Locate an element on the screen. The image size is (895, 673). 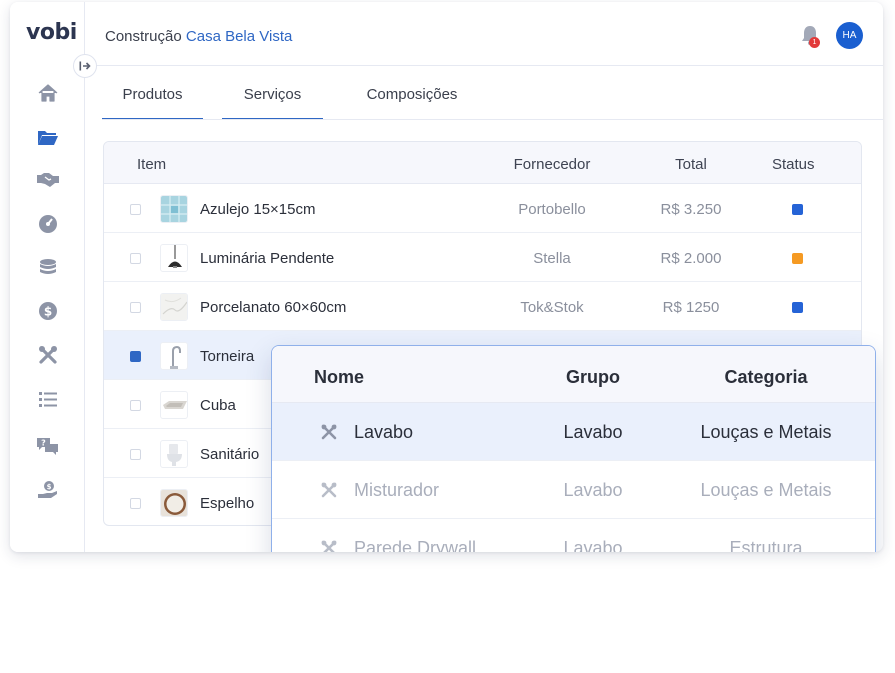
item-name: Luminária Pendente is located at coordinates (267, 258).